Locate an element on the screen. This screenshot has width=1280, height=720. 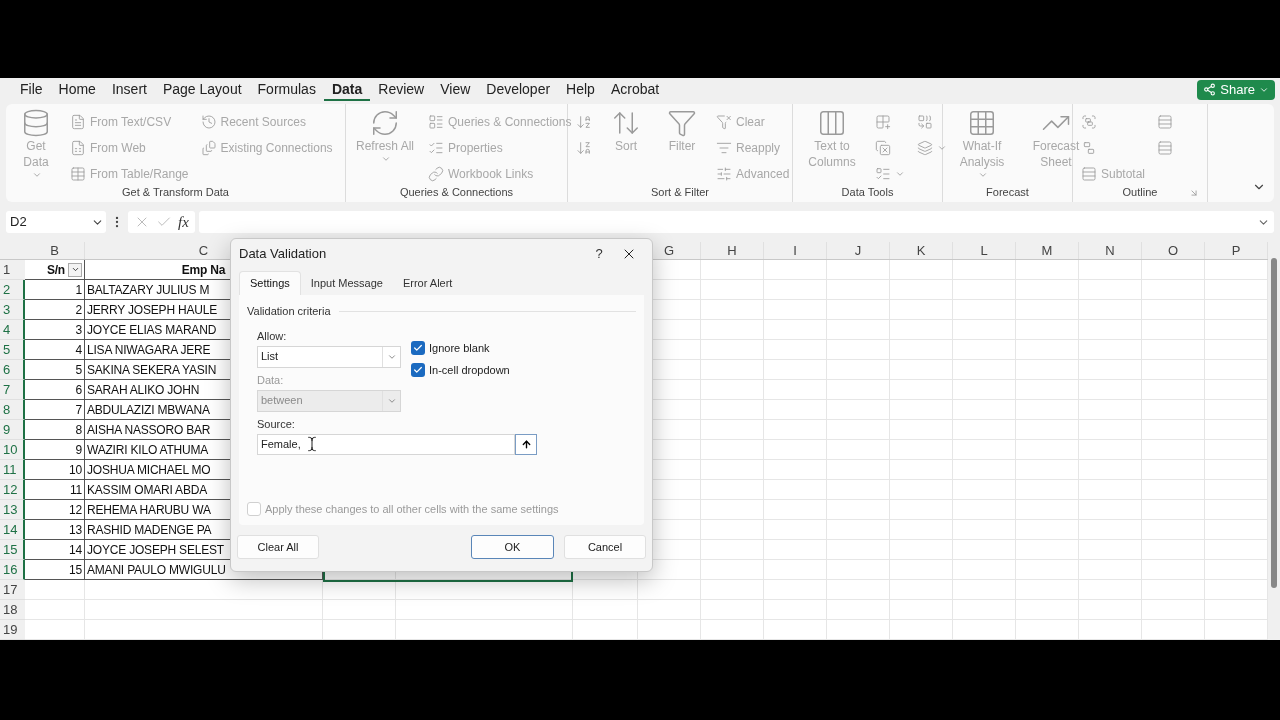
row-header: 6 is located at coordinates (12, 370).